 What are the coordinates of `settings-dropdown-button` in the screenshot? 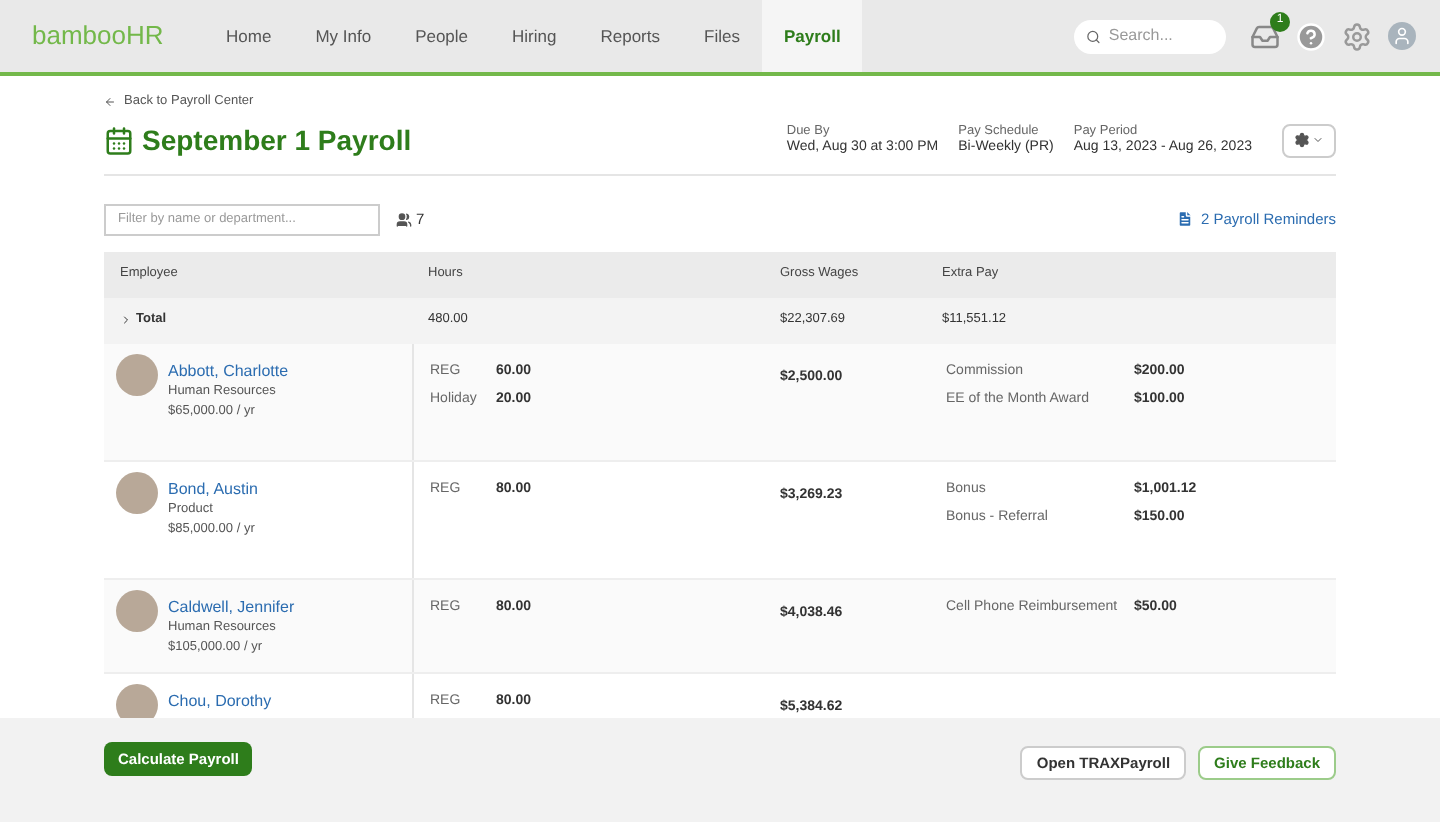 It's located at (1309, 140).